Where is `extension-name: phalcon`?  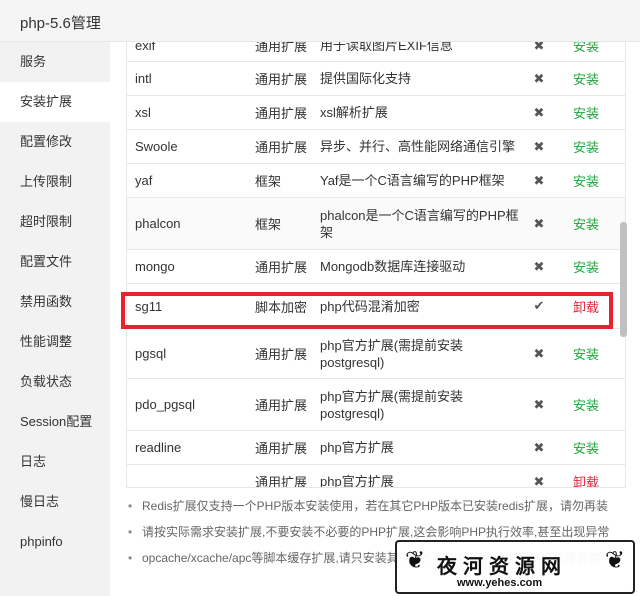
extension-name: phalcon is located at coordinates (158, 223).